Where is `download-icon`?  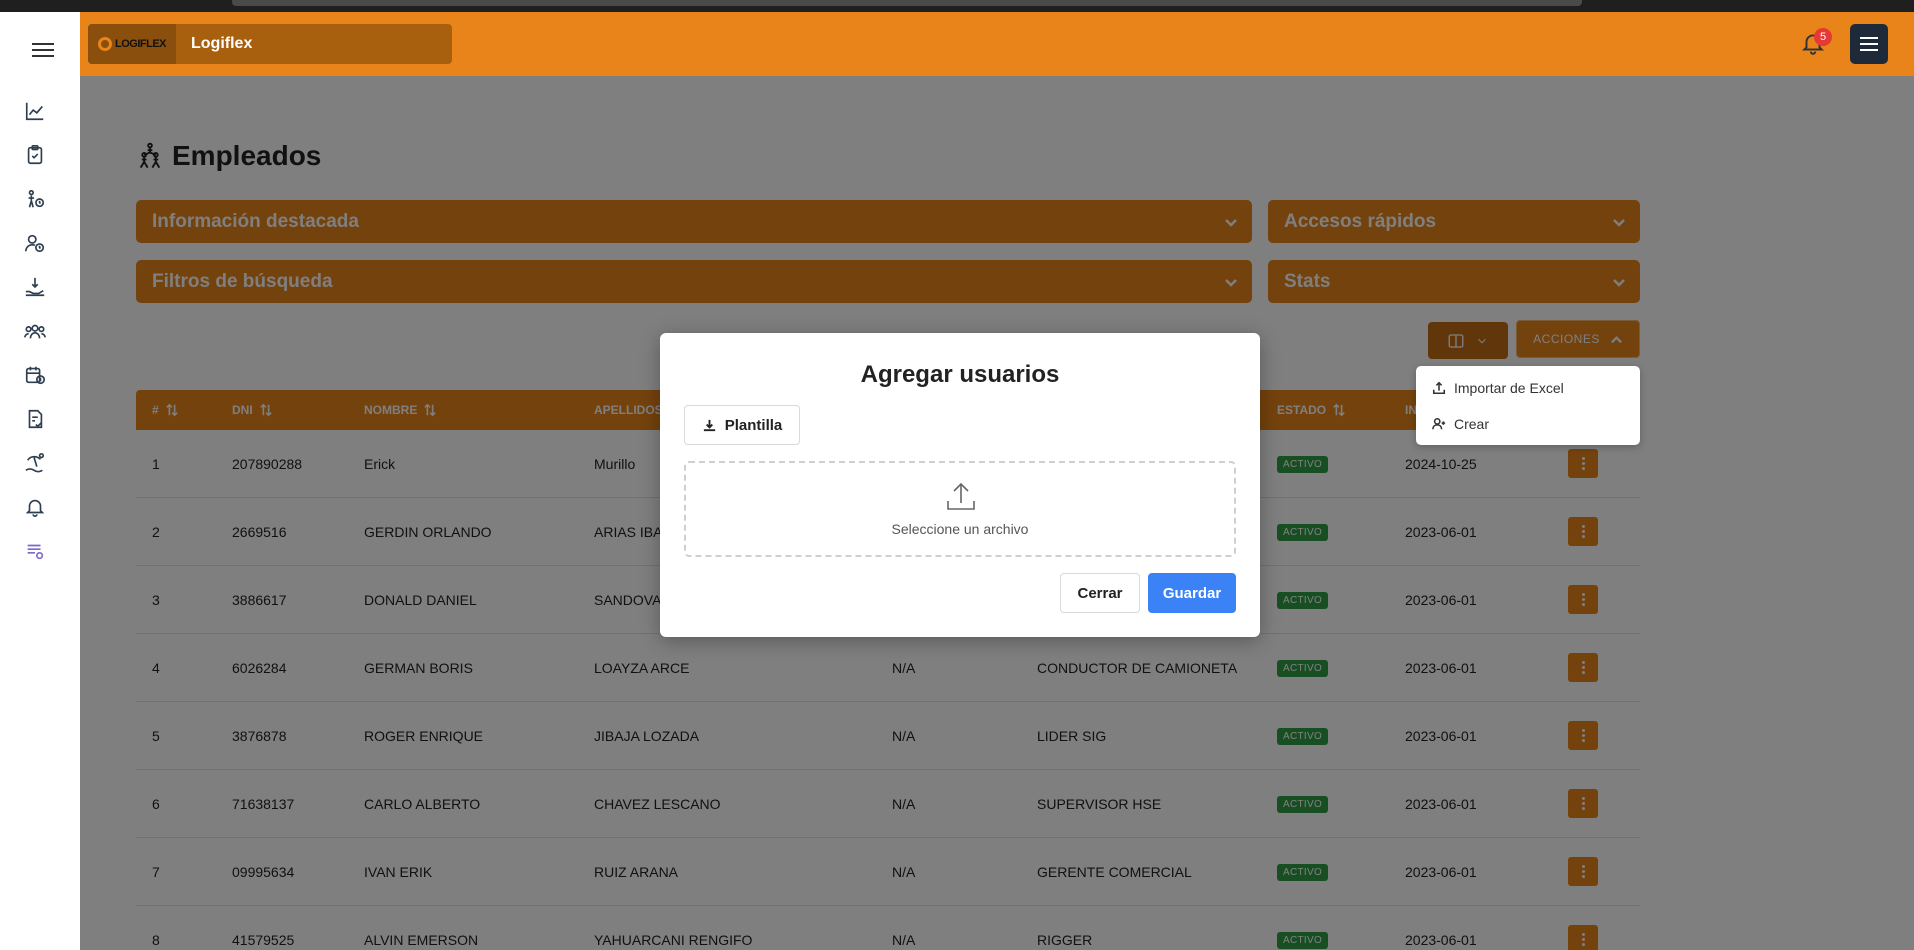
download-icon is located at coordinates (709, 425).